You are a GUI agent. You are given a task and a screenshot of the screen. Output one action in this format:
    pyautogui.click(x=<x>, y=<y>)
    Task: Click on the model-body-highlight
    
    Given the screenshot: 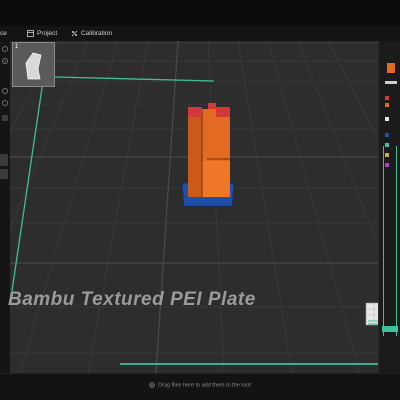 What is the action you would take?
    pyautogui.click(x=216, y=179)
    